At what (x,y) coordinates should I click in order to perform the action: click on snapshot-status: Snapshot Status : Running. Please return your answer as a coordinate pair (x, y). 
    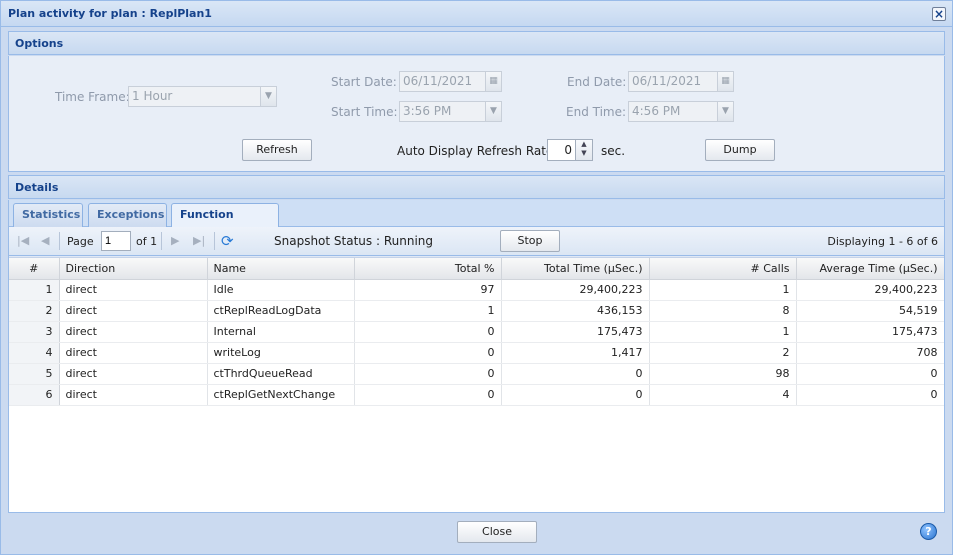
    Looking at the image, I should click on (353, 241).